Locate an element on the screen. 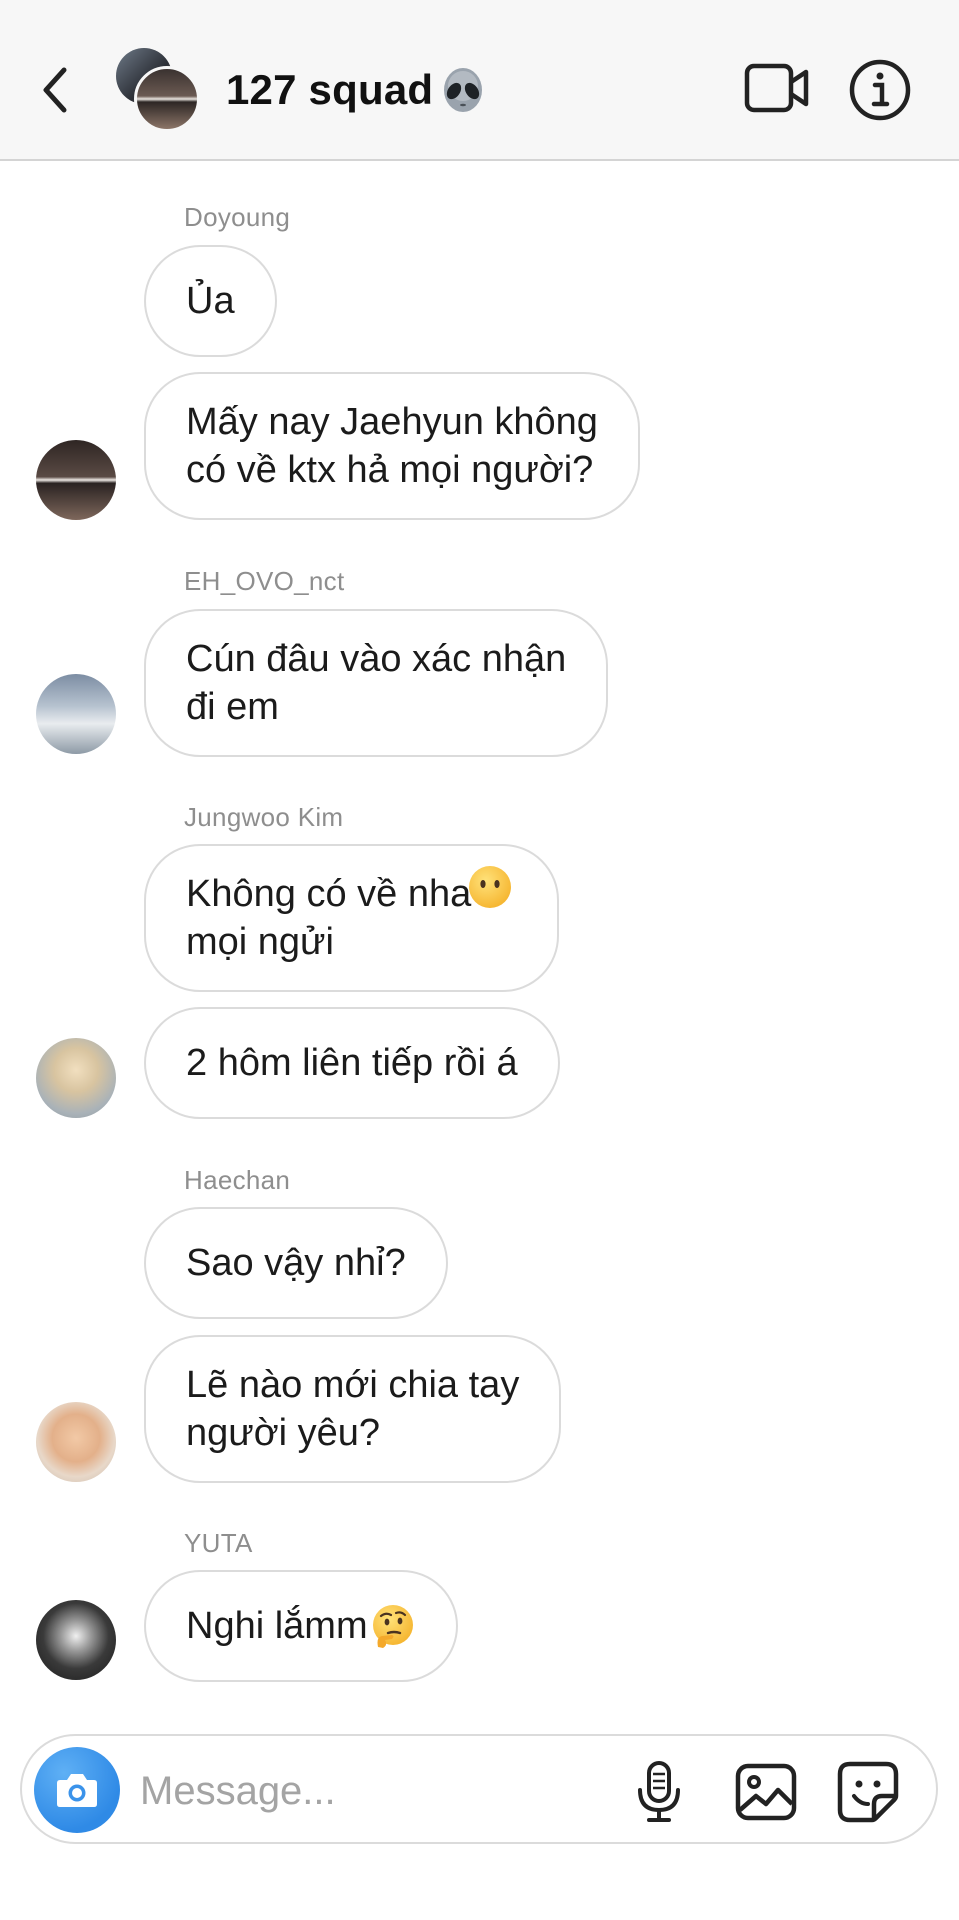  no-mouth-face-emoji-icon is located at coordinates (490, 887).